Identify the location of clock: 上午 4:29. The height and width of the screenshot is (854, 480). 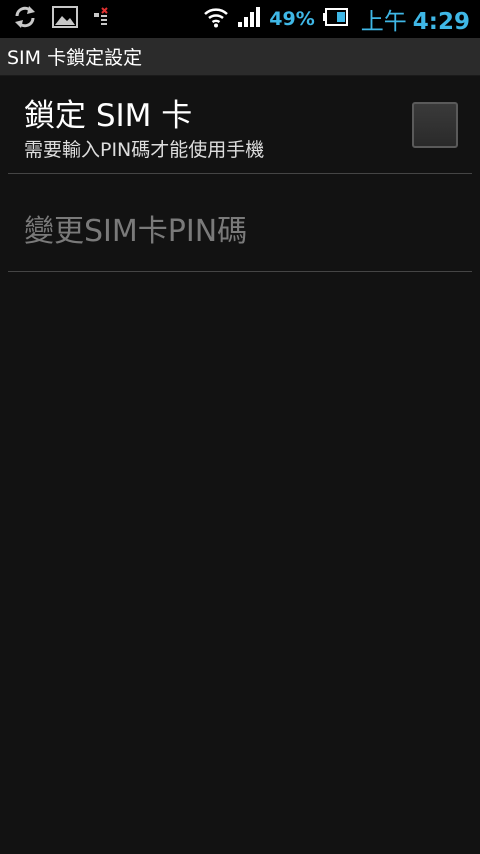
(415, 19).